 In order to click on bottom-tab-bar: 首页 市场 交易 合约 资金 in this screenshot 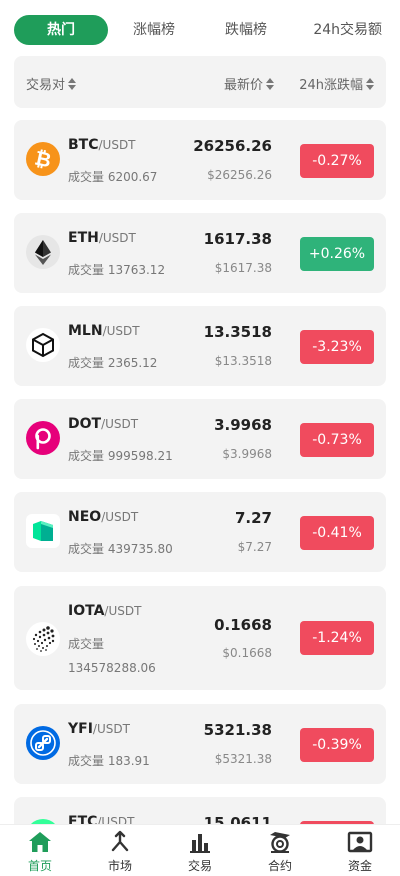, I will do `click(200, 850)`.